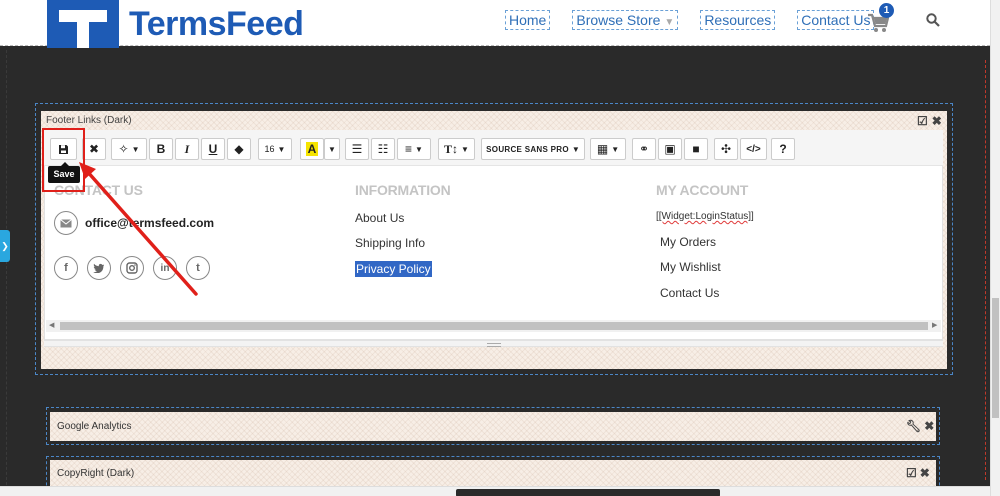 This screenshot has width=1000, height=496. I want to click on link-my-orders: My Orders, so click(688, 242).